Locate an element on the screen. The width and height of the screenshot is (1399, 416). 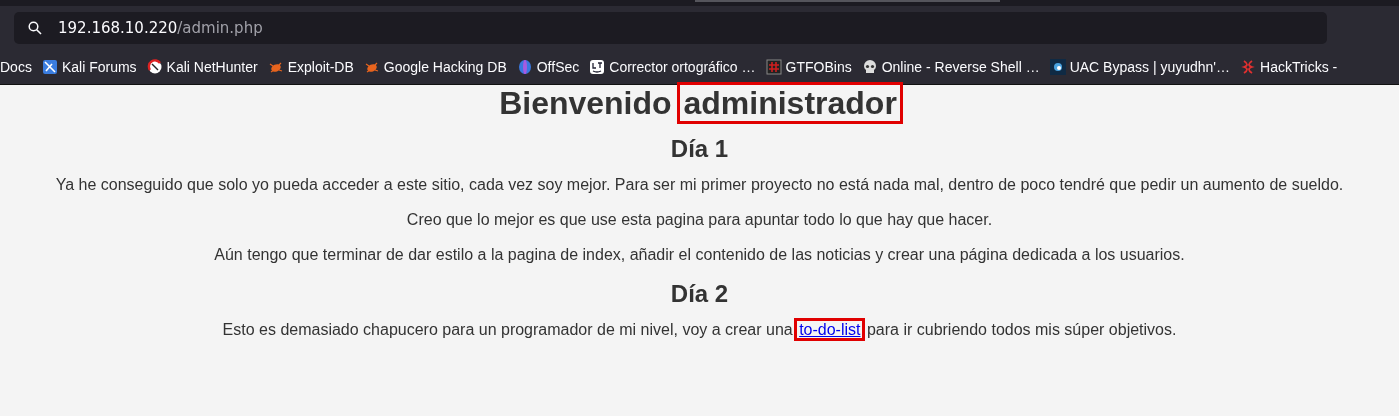
section-heading: Día 1 is located at coordinates (699, 149).